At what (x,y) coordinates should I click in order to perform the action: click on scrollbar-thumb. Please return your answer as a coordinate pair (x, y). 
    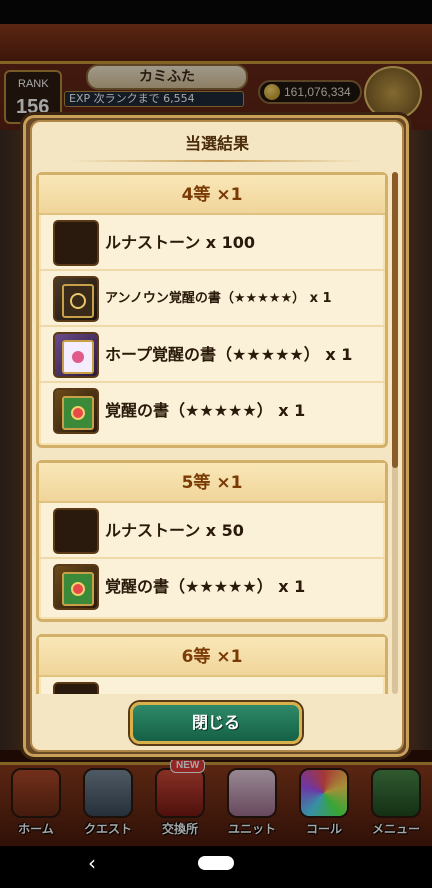
    Looking at the image, I should click on (395, 320).